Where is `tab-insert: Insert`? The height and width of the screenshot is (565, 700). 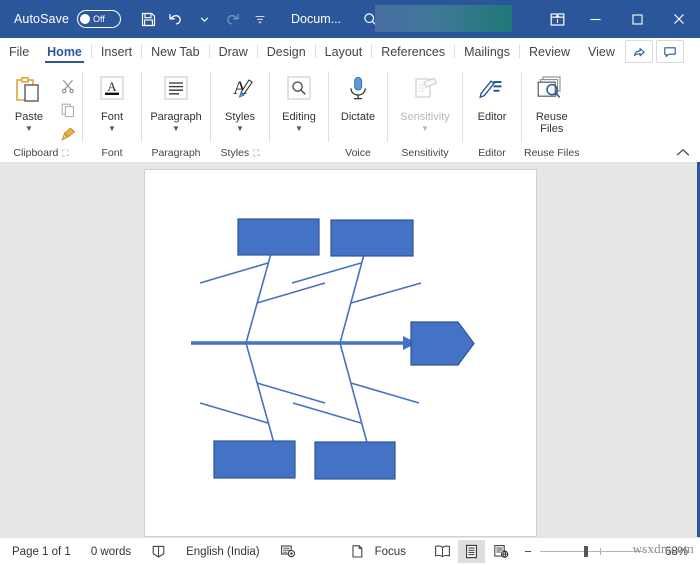
tab-insert: Insert is located at coordinates (116, 51).